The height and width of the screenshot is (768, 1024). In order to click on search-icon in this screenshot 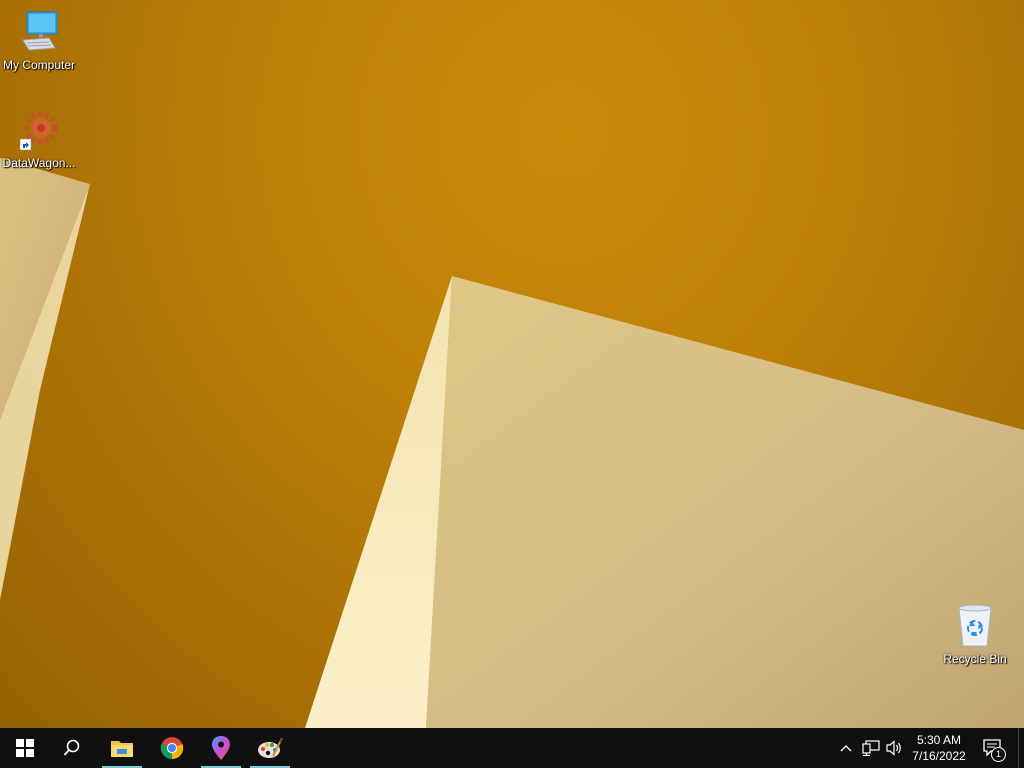, I will do `click(71, 747)`.